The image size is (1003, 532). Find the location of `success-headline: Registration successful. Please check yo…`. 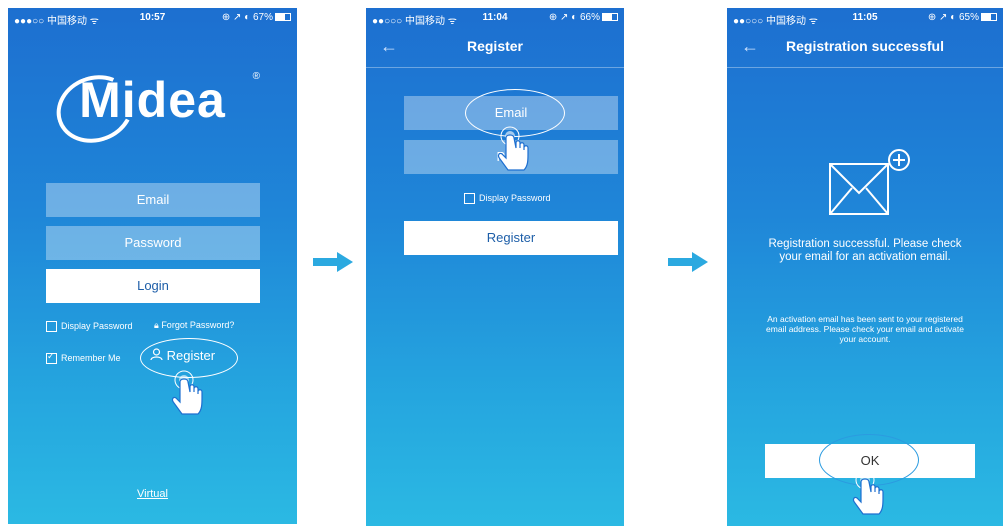

success-headline: Registration successful. Please check yo… is located at coordinates (865, 250).